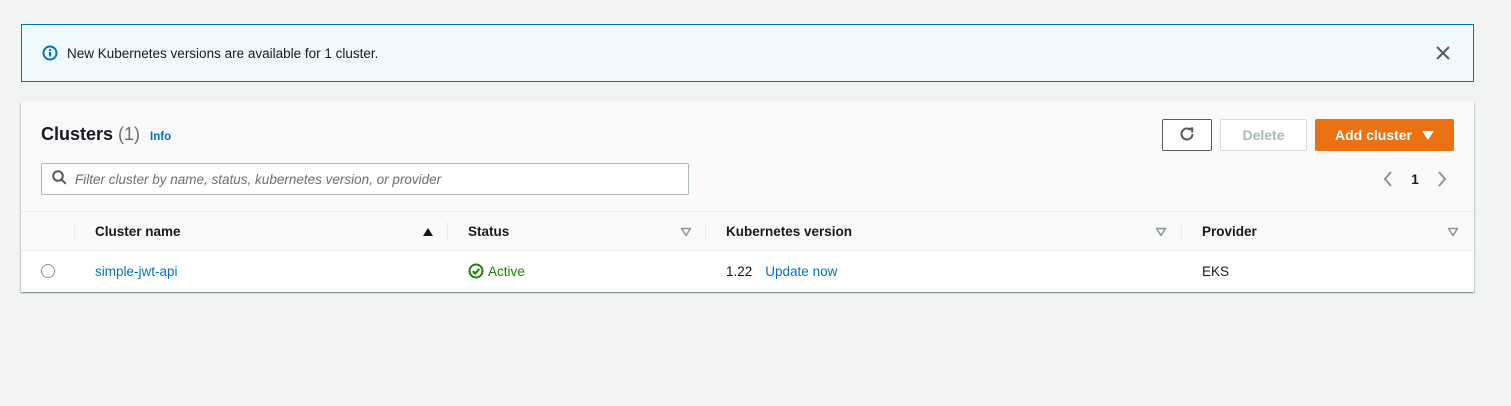 Image resolution: width=1511 pixels, height=406 pixels. I want to click on info-circle-icon, so click(50, 53).